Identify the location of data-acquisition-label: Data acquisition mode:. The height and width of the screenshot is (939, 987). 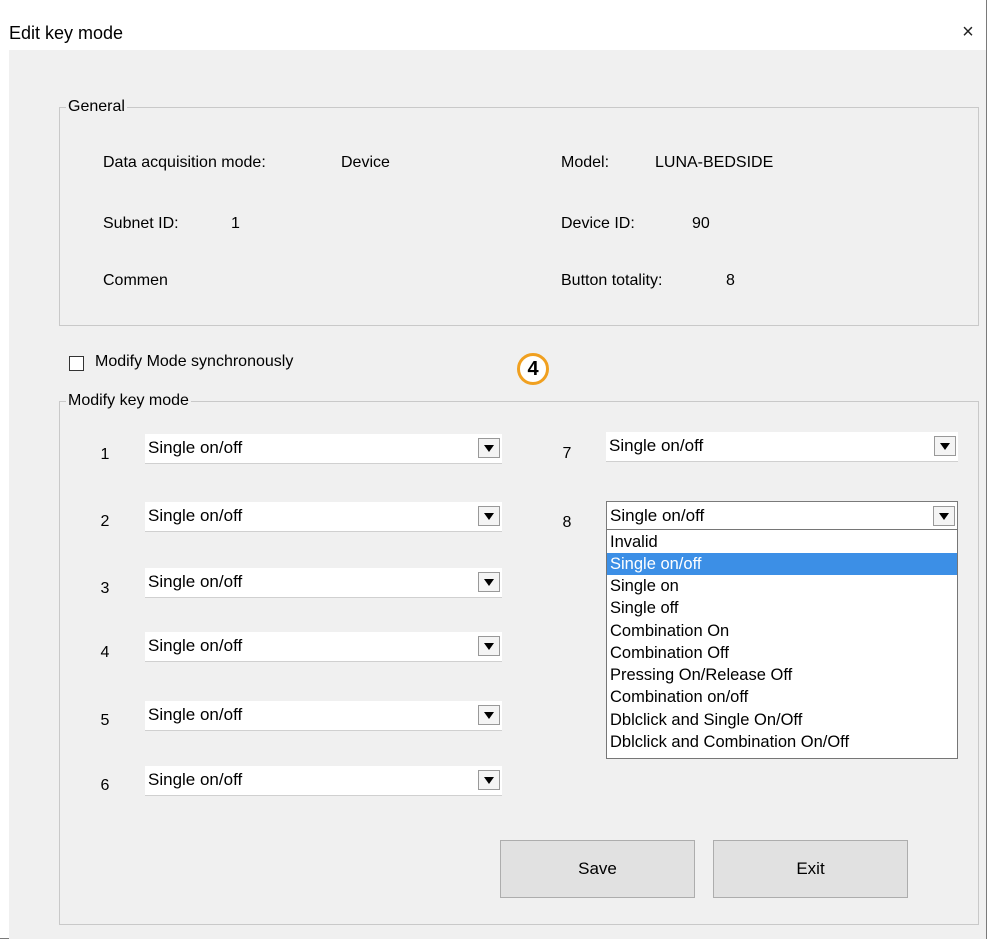
(184, 162).